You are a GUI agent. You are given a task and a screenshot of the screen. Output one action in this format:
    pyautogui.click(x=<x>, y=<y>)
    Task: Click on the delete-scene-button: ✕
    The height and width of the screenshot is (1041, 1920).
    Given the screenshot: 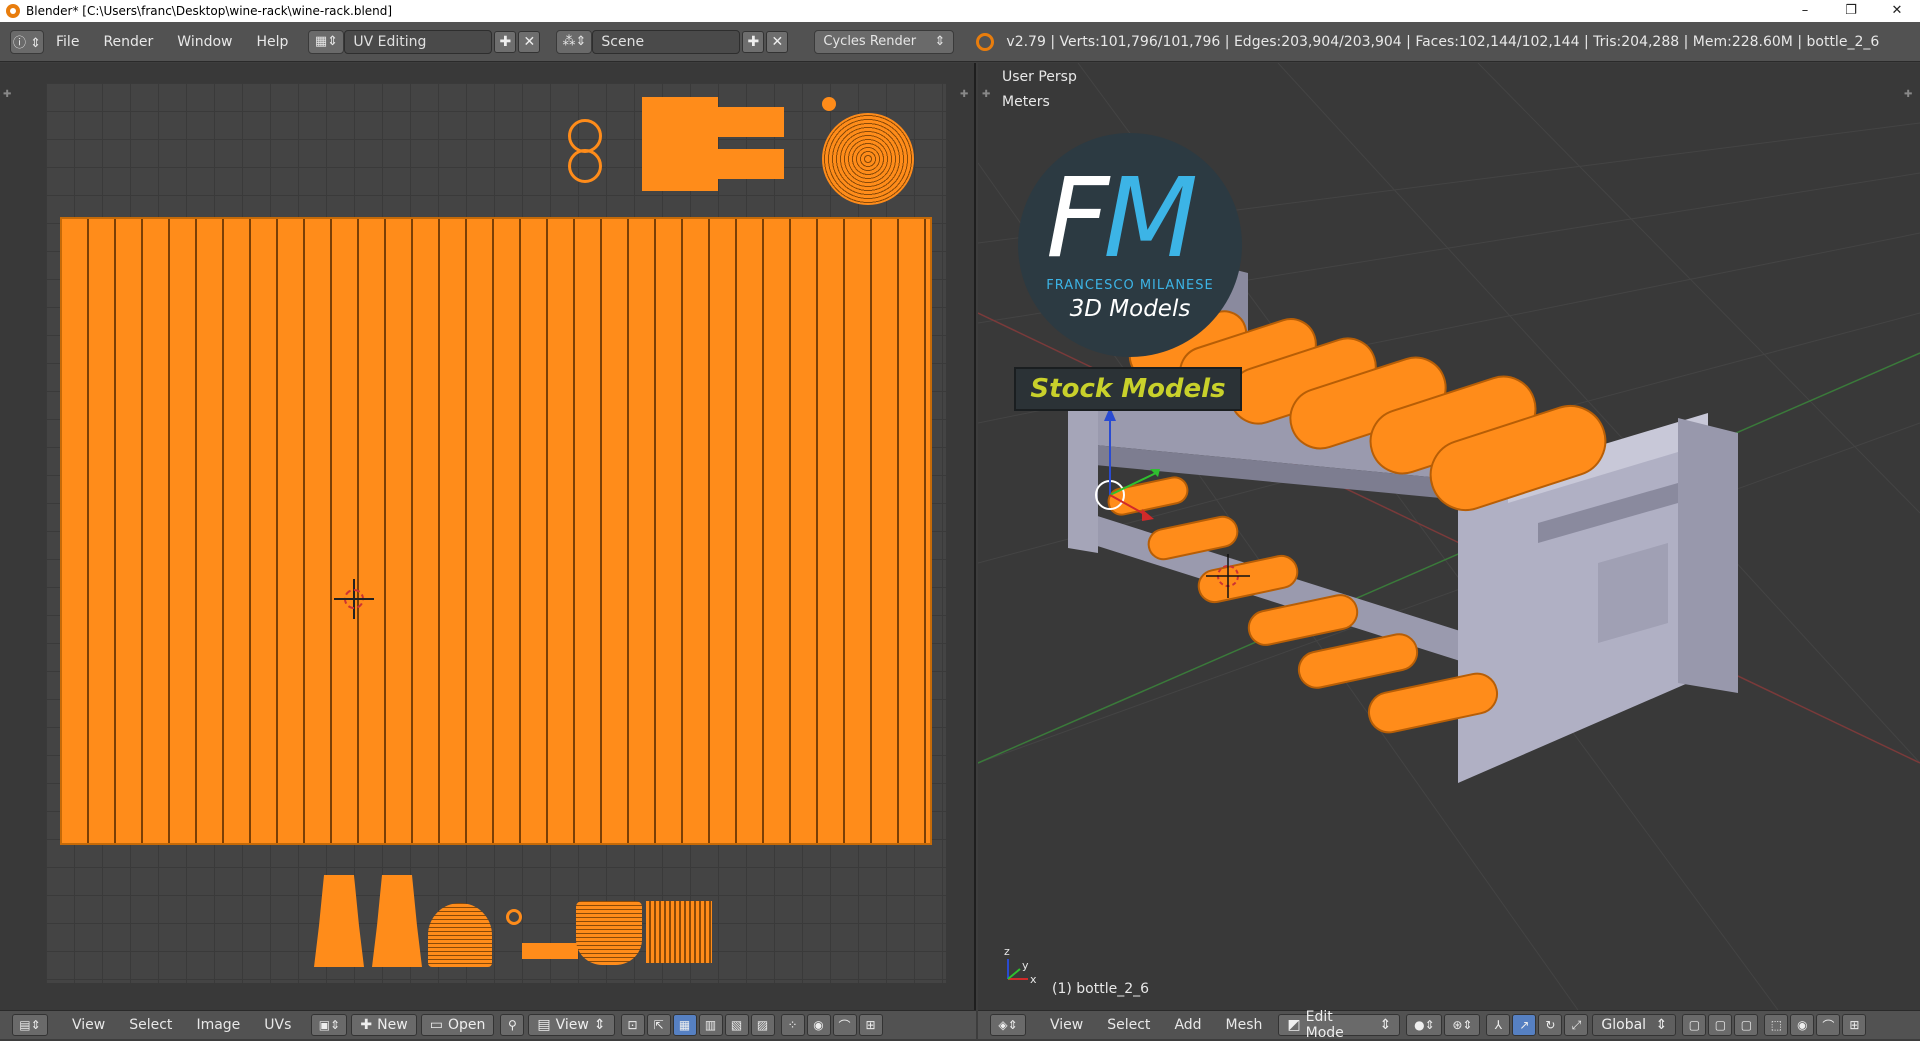 What is the action you would take?
    pyautogui.click(x=777, y=41)
    